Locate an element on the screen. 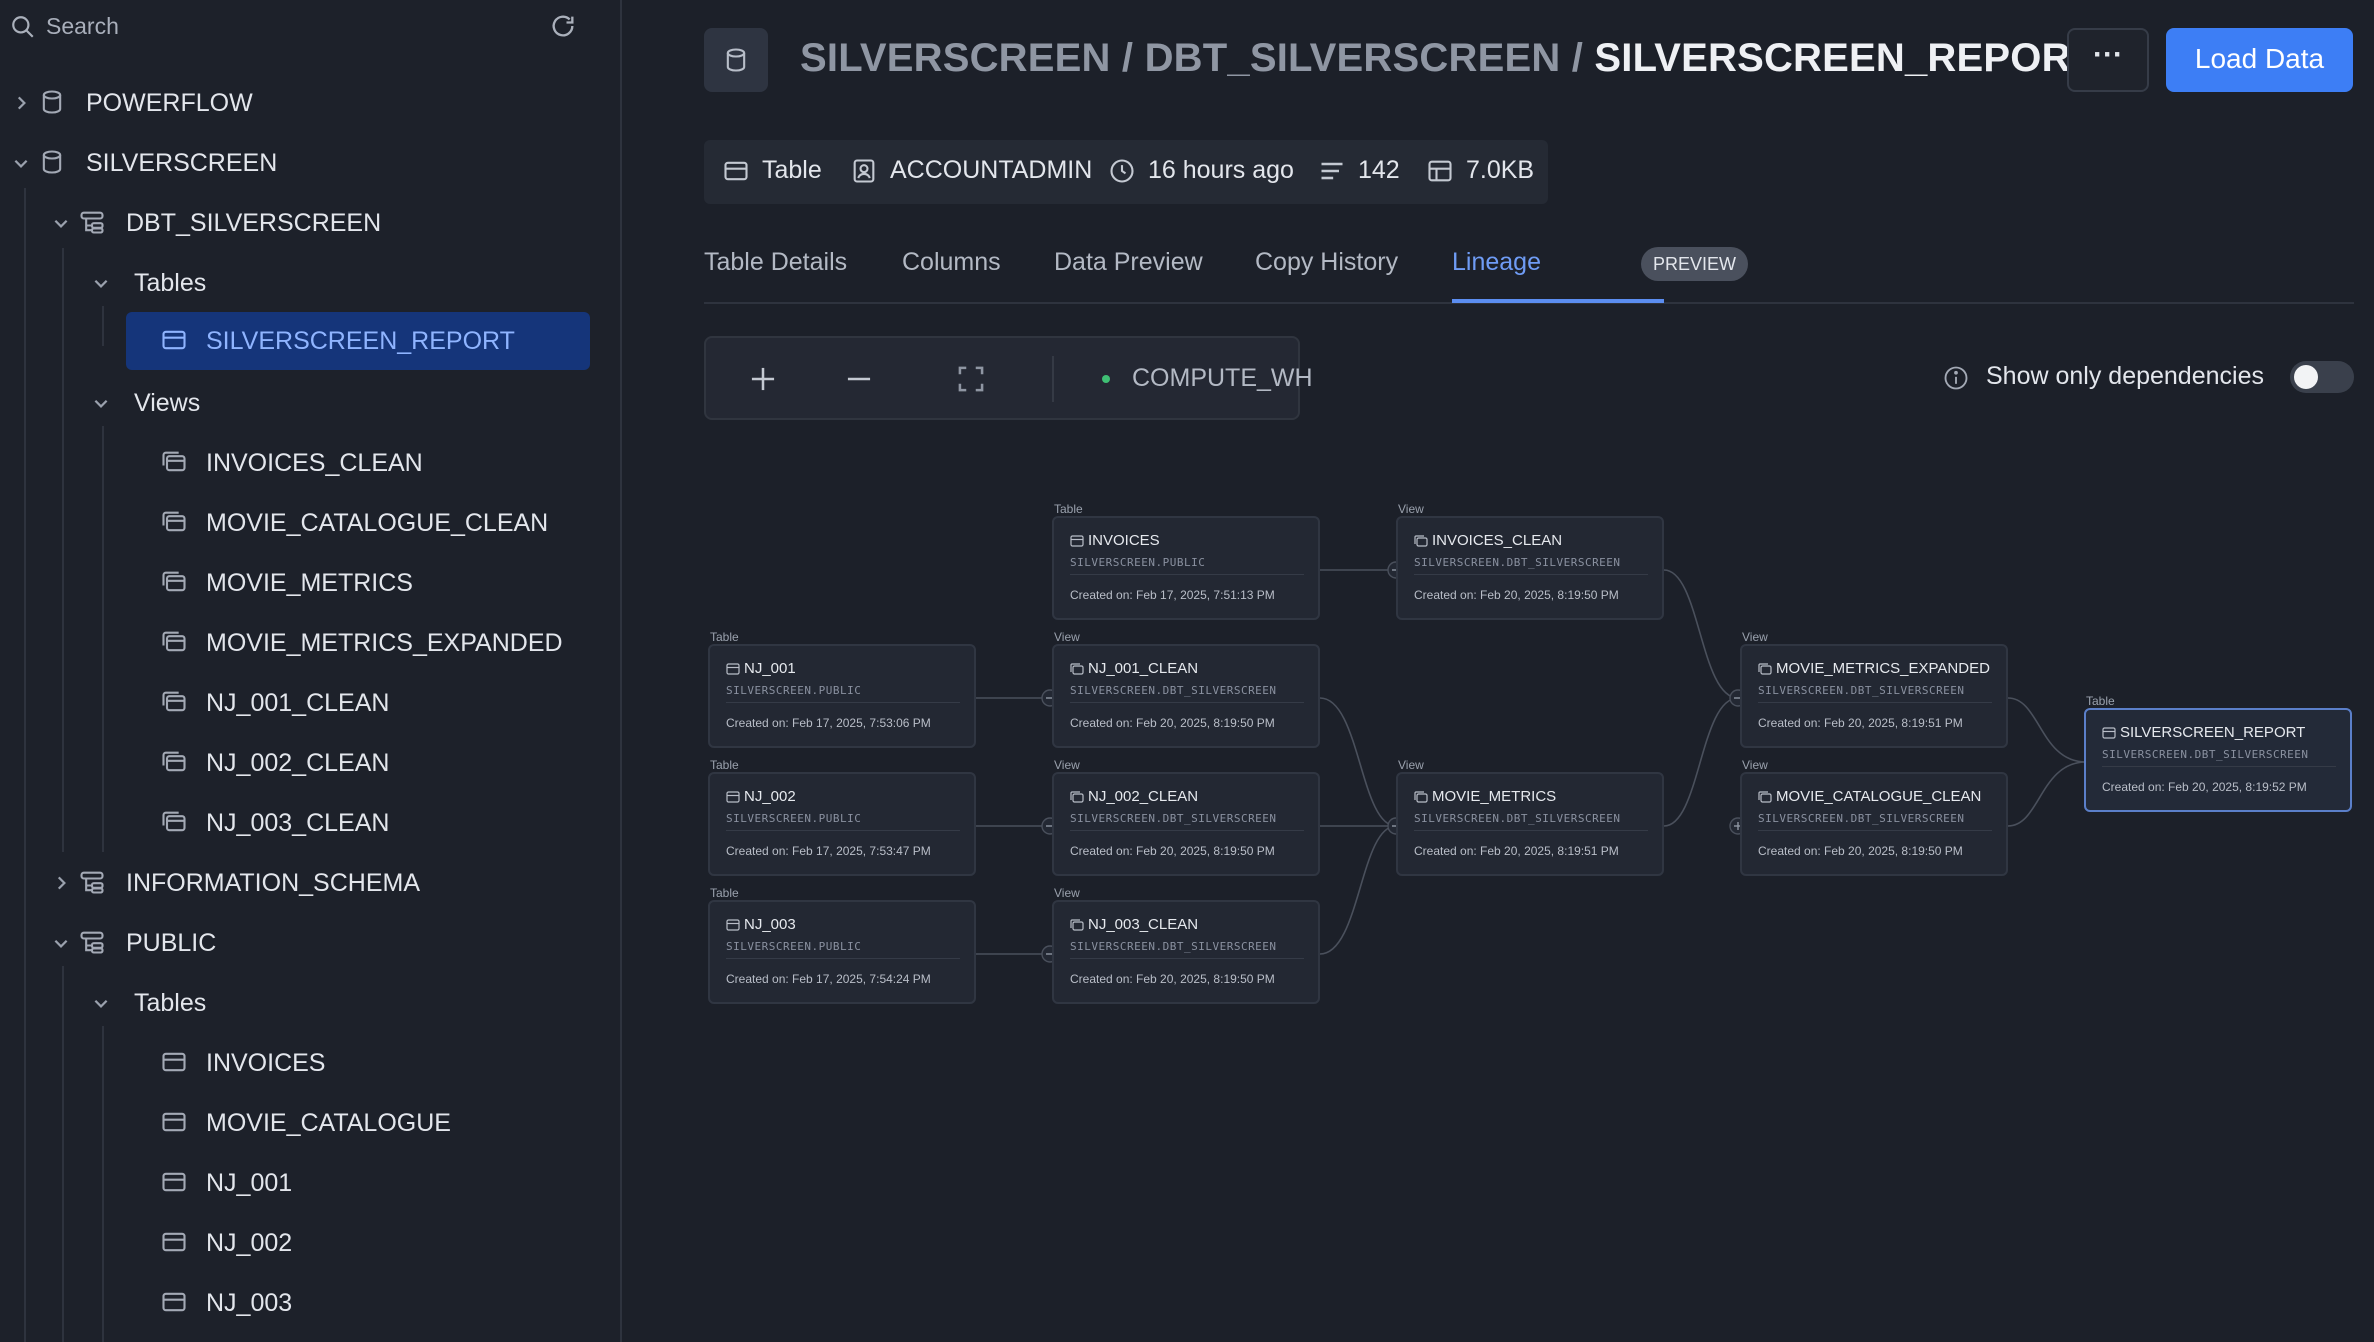  meta-rows: 142 is located at coordinates (1359, 170).